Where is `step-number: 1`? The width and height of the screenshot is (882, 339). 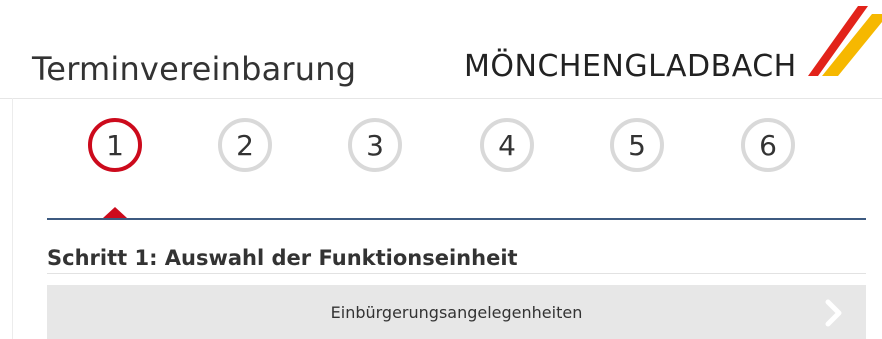
step-number: 1 is located at coordinates (115, 145).